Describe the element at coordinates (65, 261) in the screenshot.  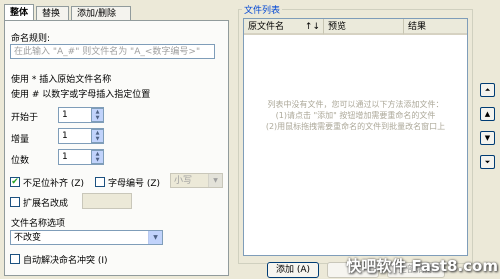
I see `auto-resolve-label: 自动解决命名冲突 (I)` at that location.